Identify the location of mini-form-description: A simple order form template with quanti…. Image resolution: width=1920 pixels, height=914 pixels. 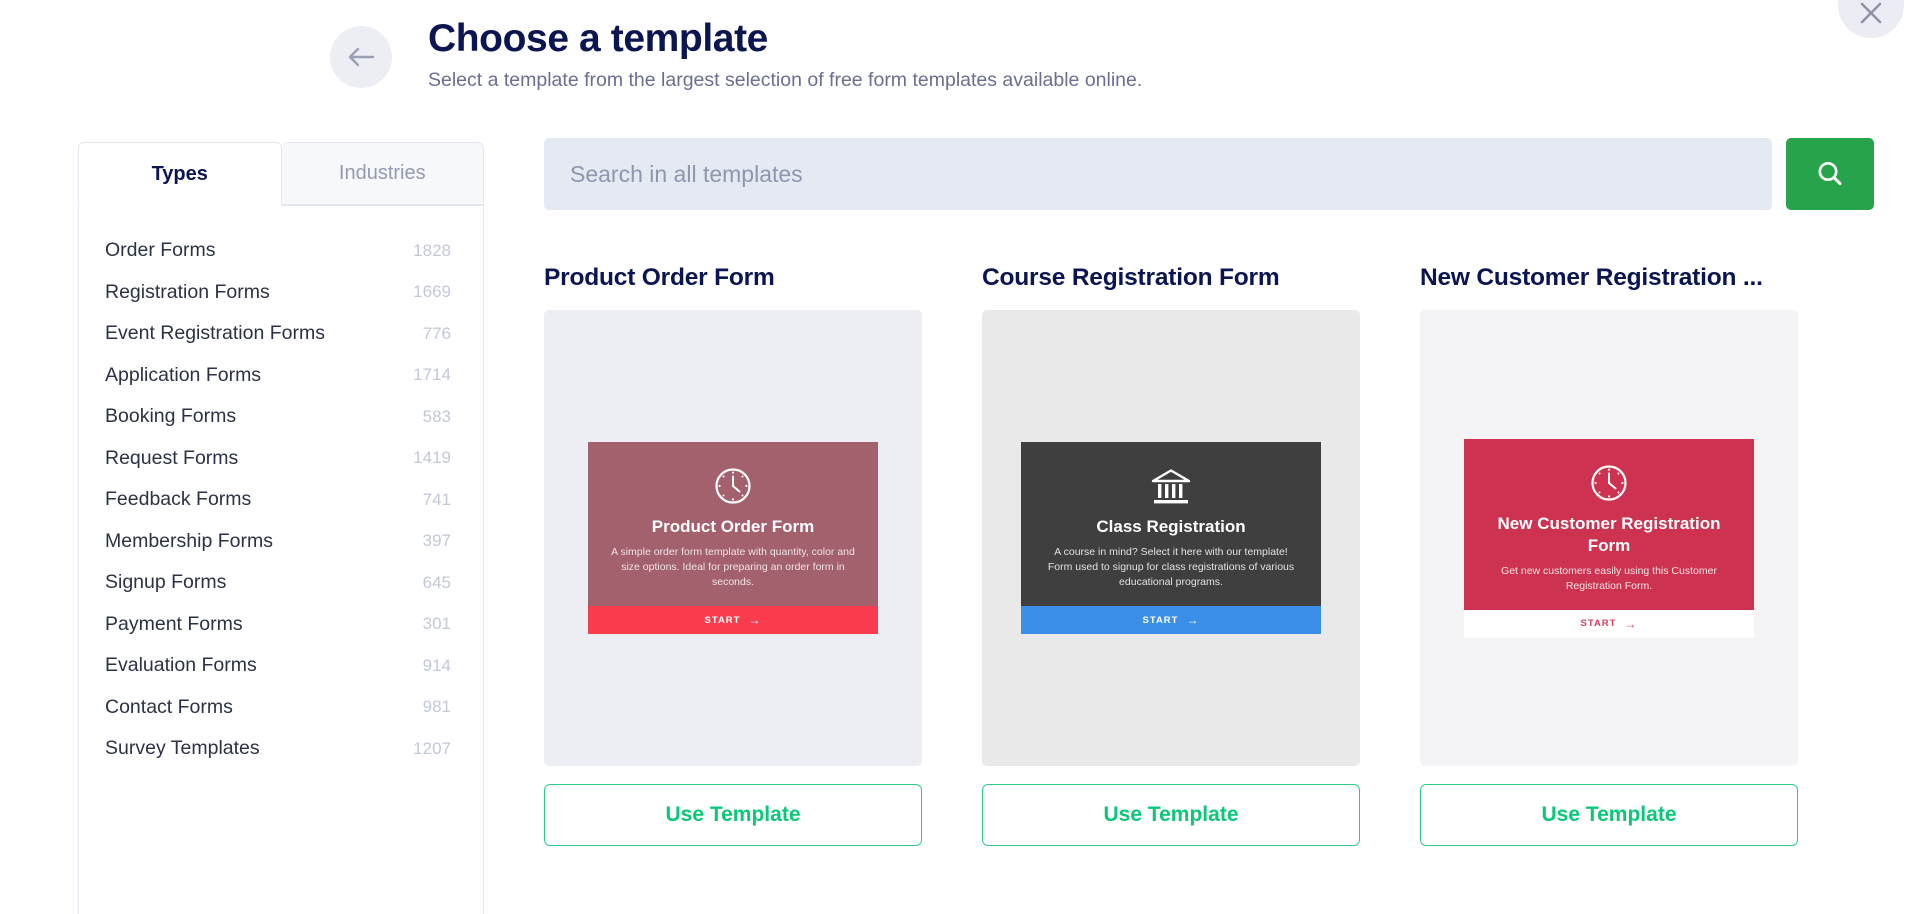
(733, 567).